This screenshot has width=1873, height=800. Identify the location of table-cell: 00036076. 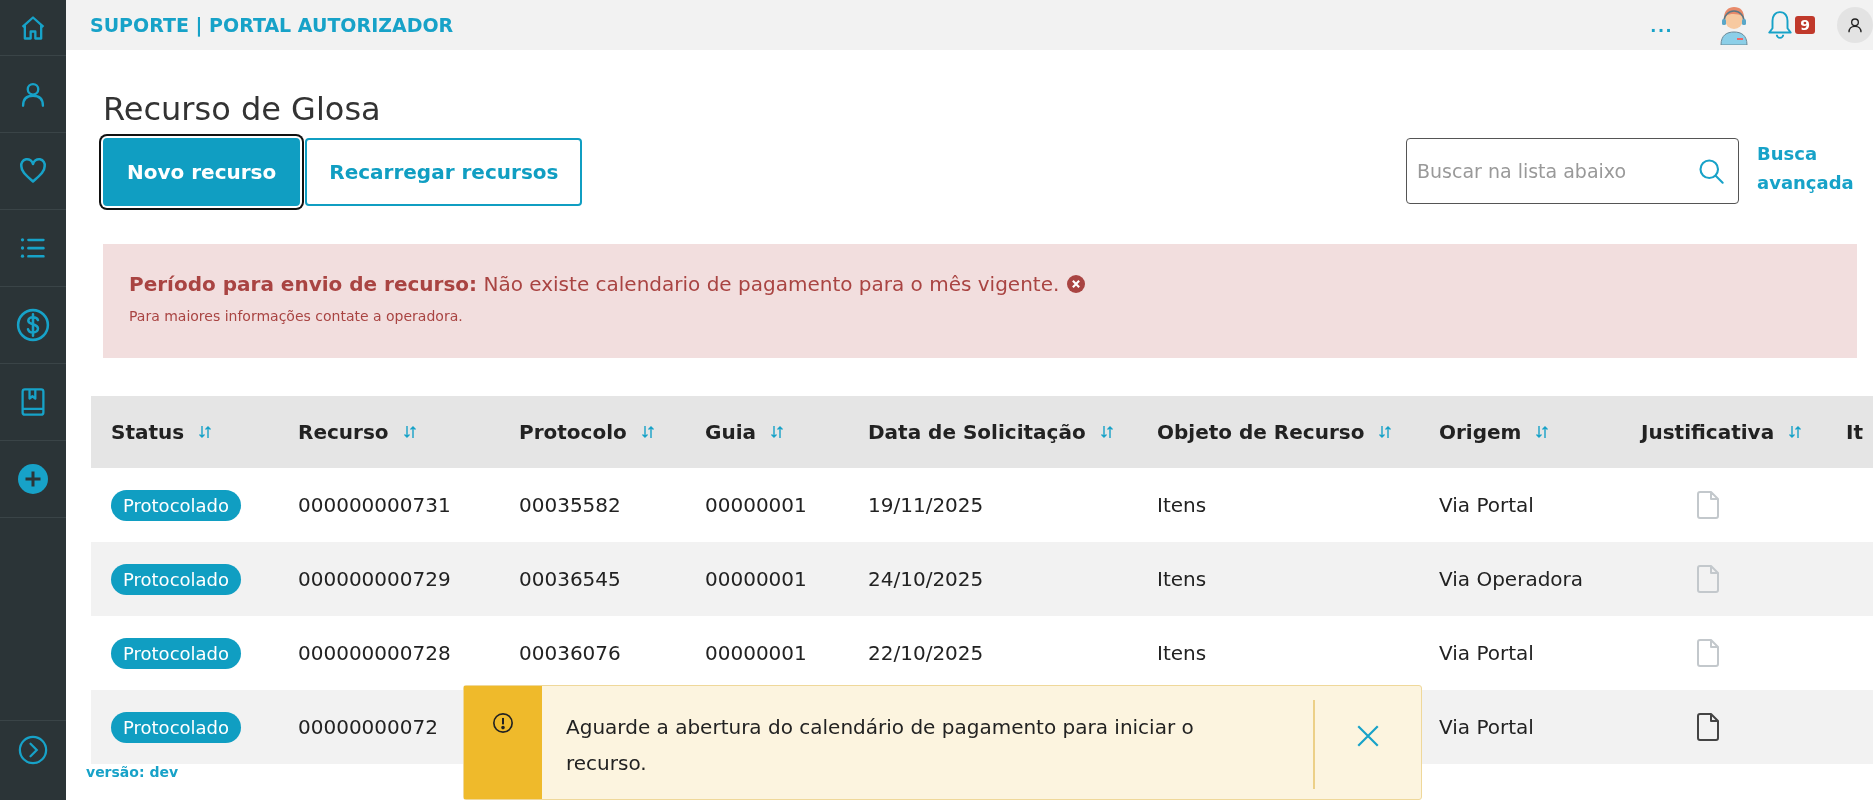
(570, 653).